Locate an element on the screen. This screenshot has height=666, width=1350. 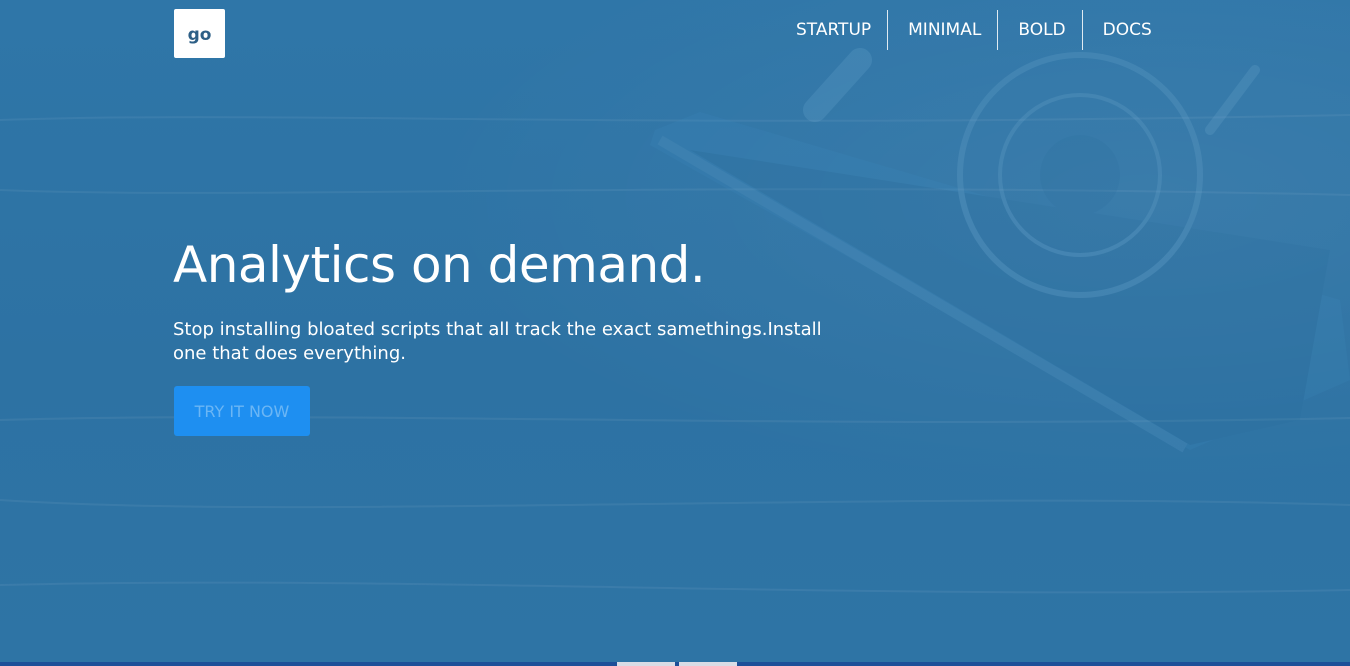
logo-text: go is located at coordinates (199, 34).